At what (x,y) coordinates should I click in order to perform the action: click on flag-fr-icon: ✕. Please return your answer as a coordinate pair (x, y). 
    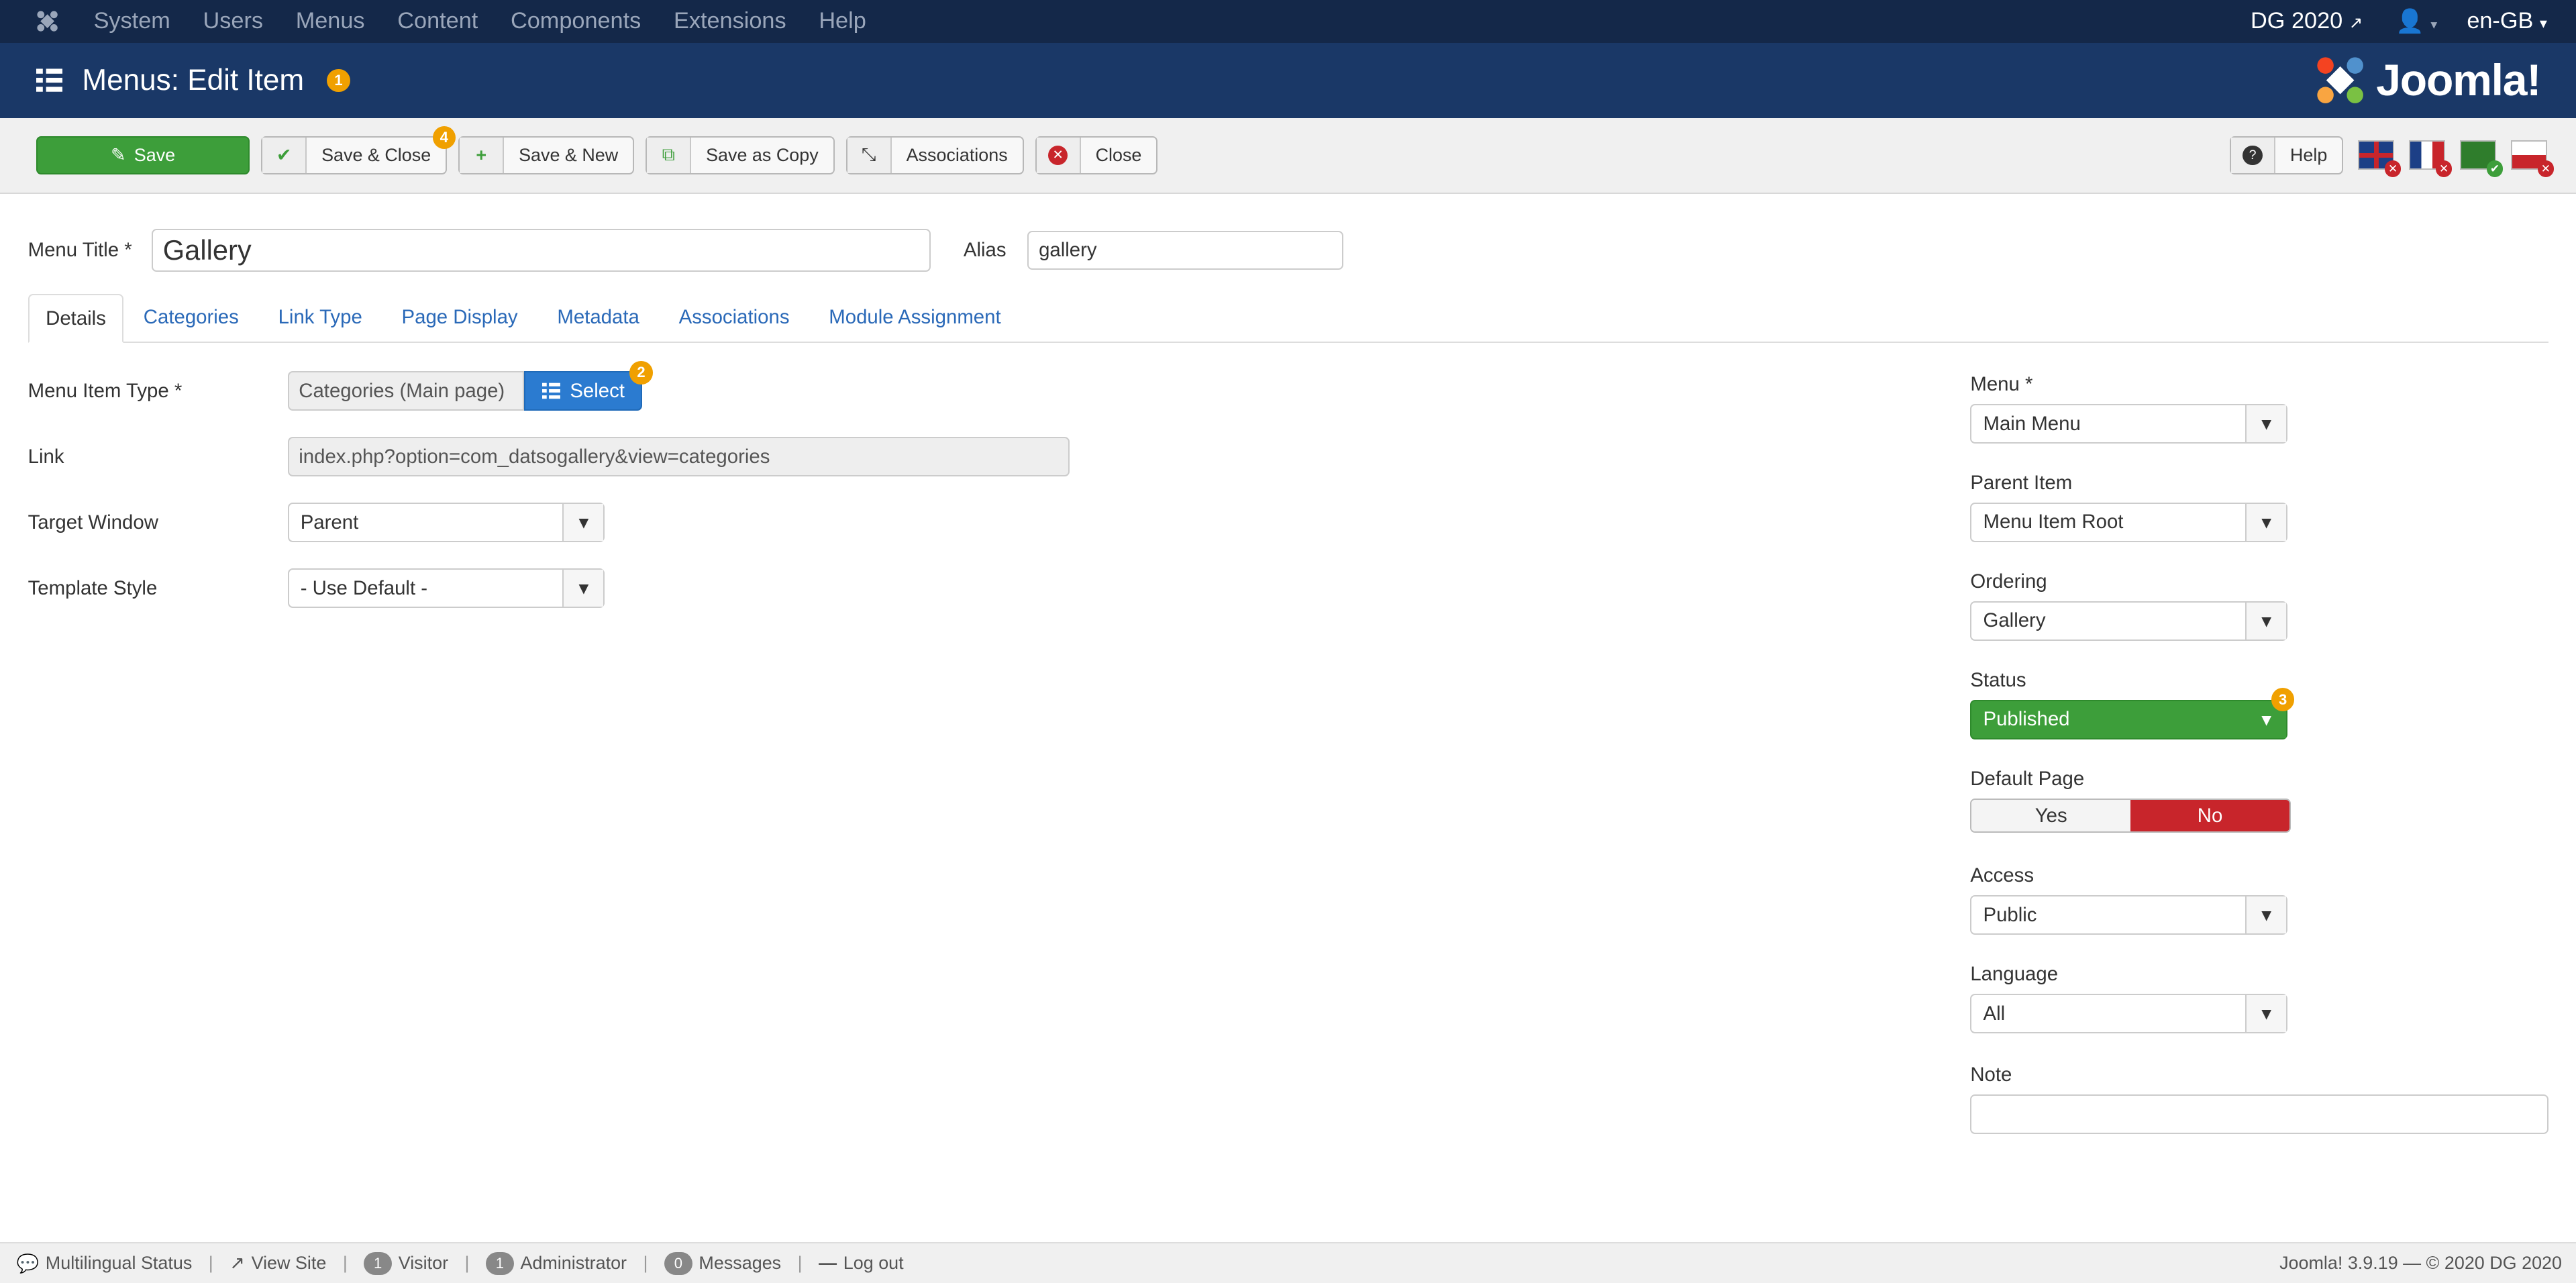
    Looking at the image, I should click on (2431, 158).